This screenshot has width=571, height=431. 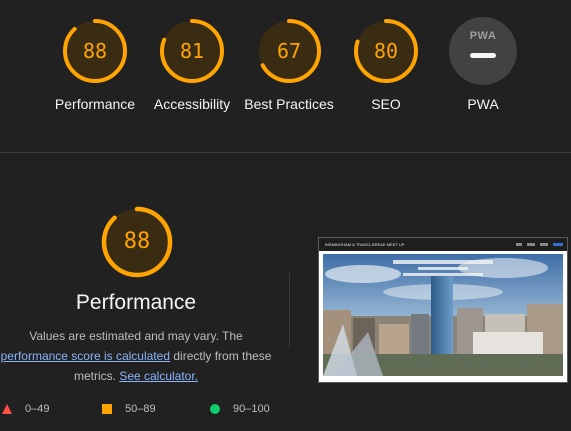 I want to click on triangle-icon, so click(x=7, y=409).